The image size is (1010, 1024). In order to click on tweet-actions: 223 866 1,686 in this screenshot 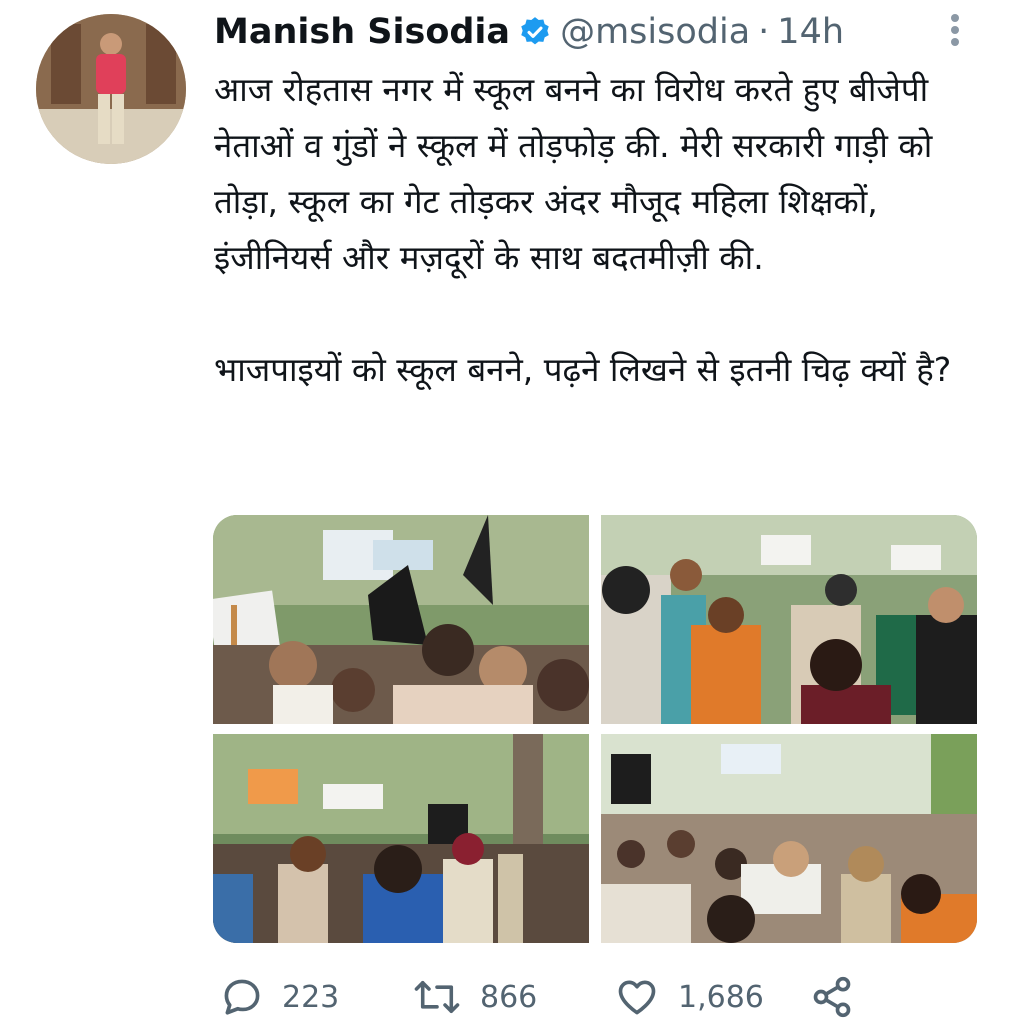, I will do `click(594, 997)`.